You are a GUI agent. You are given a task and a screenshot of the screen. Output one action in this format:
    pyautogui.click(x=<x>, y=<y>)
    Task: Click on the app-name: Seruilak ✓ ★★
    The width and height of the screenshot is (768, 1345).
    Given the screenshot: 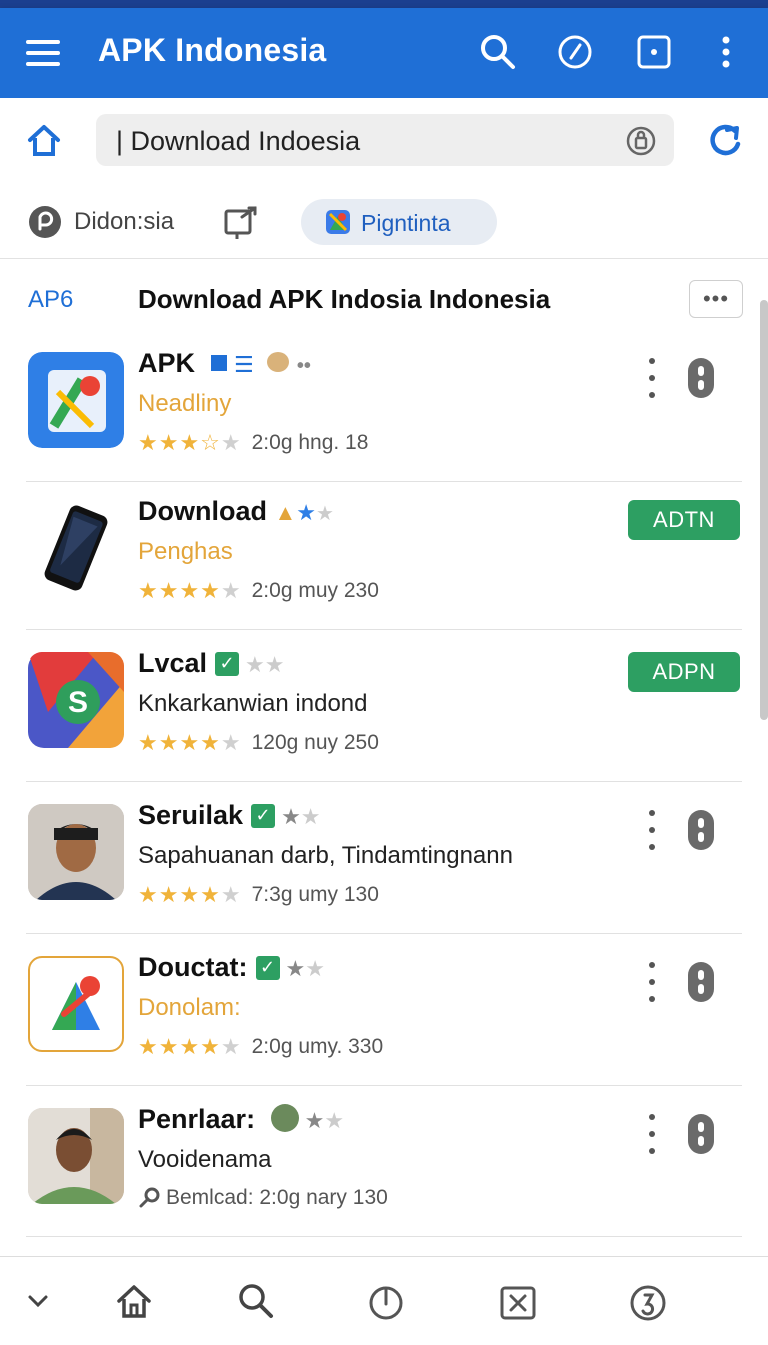 What is the action you would take?
    pyautogui.click(x=229, y=815)
    